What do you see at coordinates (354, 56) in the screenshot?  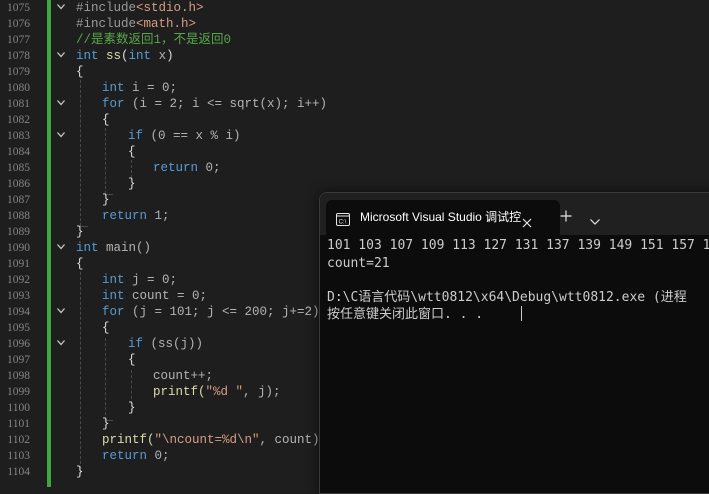 I see `code-line: 1078 int ss(int x)` at bounding box center [354, 56].